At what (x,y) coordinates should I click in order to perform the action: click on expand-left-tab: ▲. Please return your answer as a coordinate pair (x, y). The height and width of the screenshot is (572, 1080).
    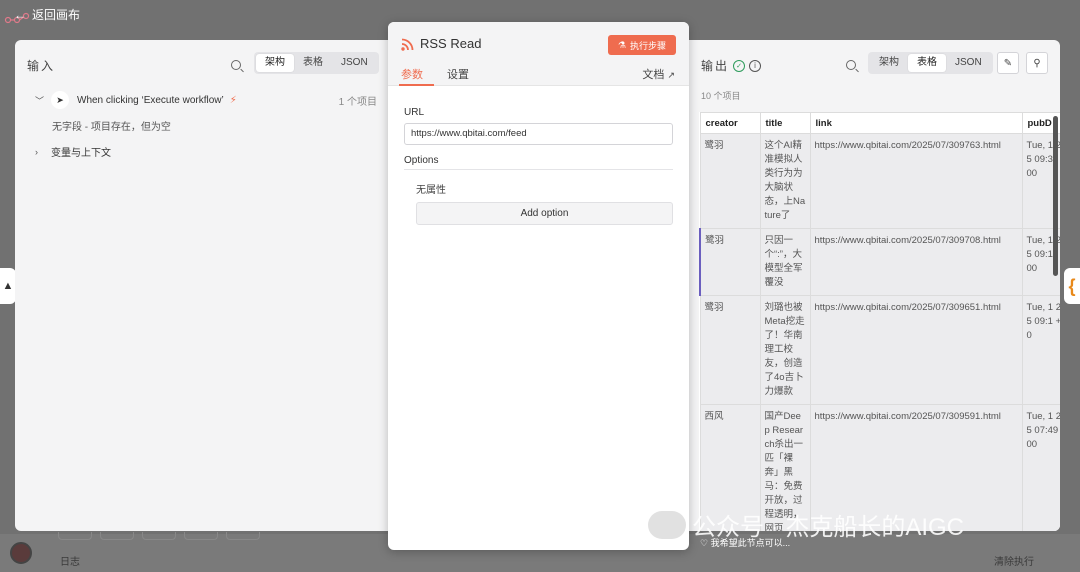
    Looking at the image, I should click on (8, 286).